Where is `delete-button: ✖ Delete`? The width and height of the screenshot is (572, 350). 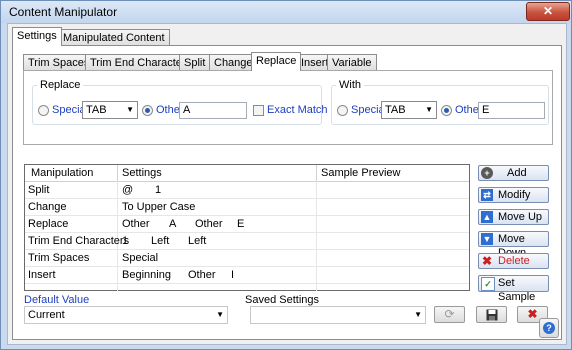
delete-button: ✖ Delete is located at coordinates (513, 261).